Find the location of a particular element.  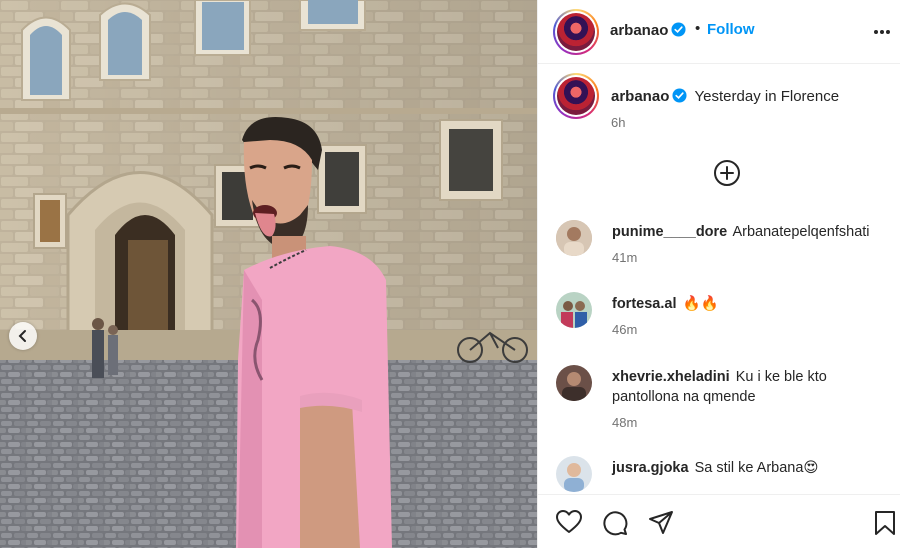

caption-username: arbanao is located at coordinates (640, 96).